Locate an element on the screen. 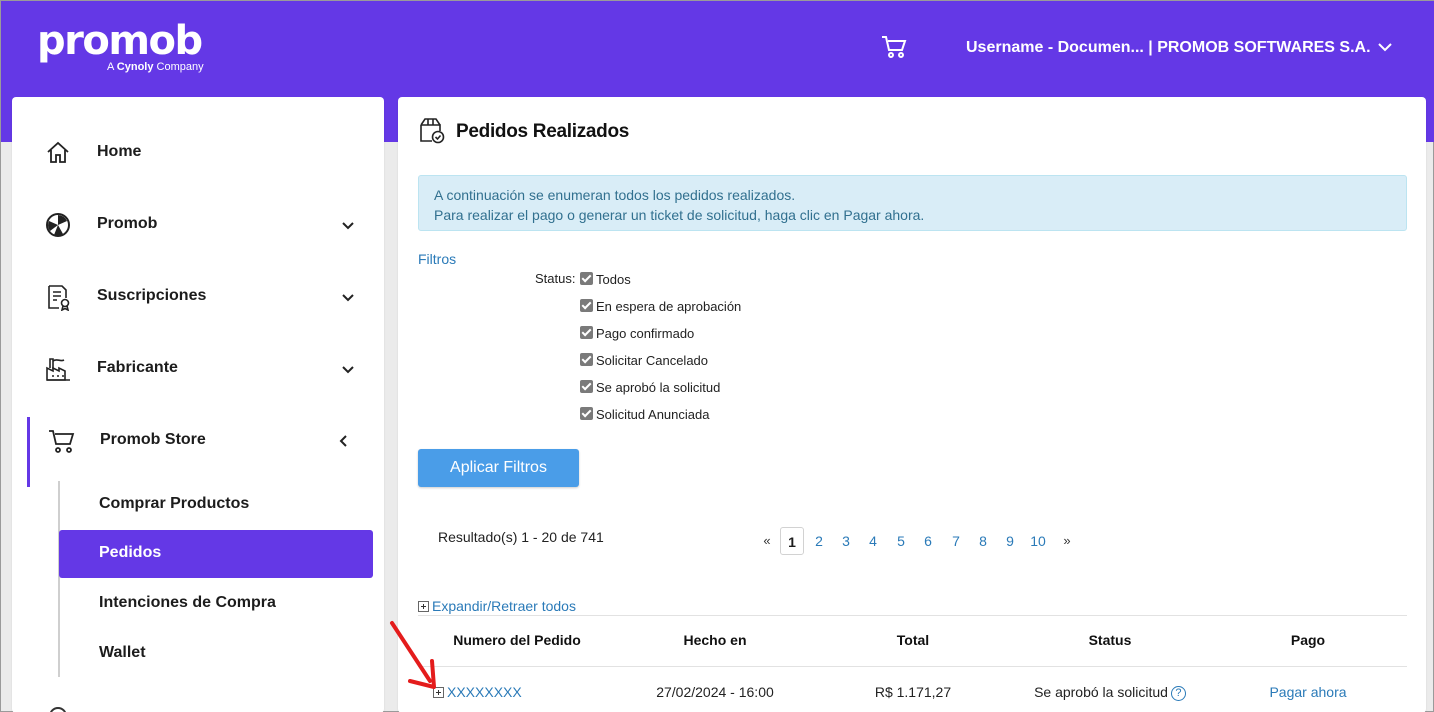 The image size is (1434, 712). promob-logo: promob A Cynoly Company is located at coordinates (120, 45).